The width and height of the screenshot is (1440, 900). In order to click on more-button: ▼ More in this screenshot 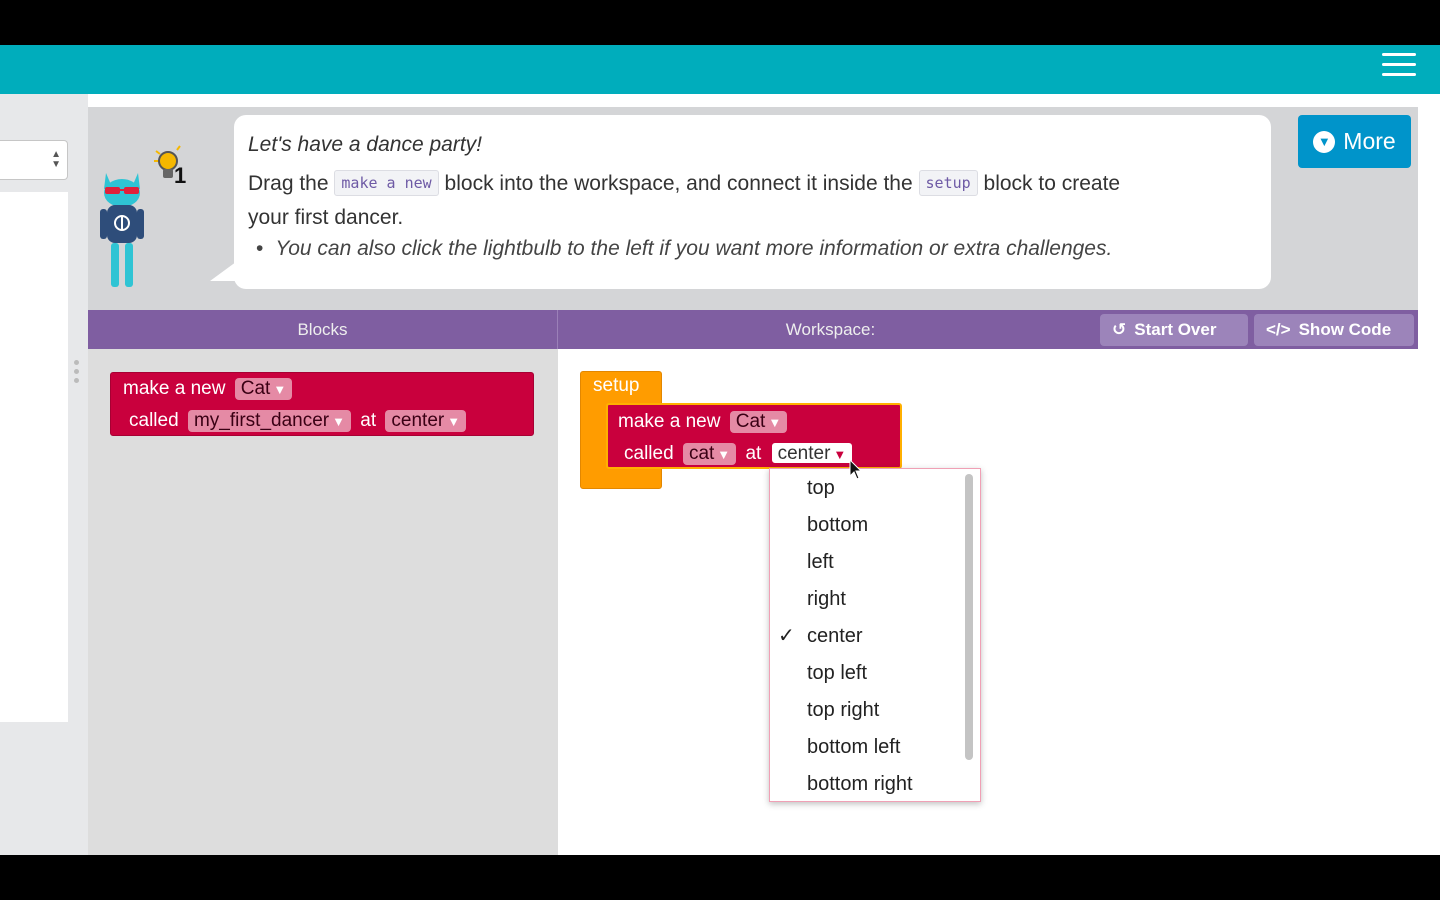, I will do `click(1354, 141)`.